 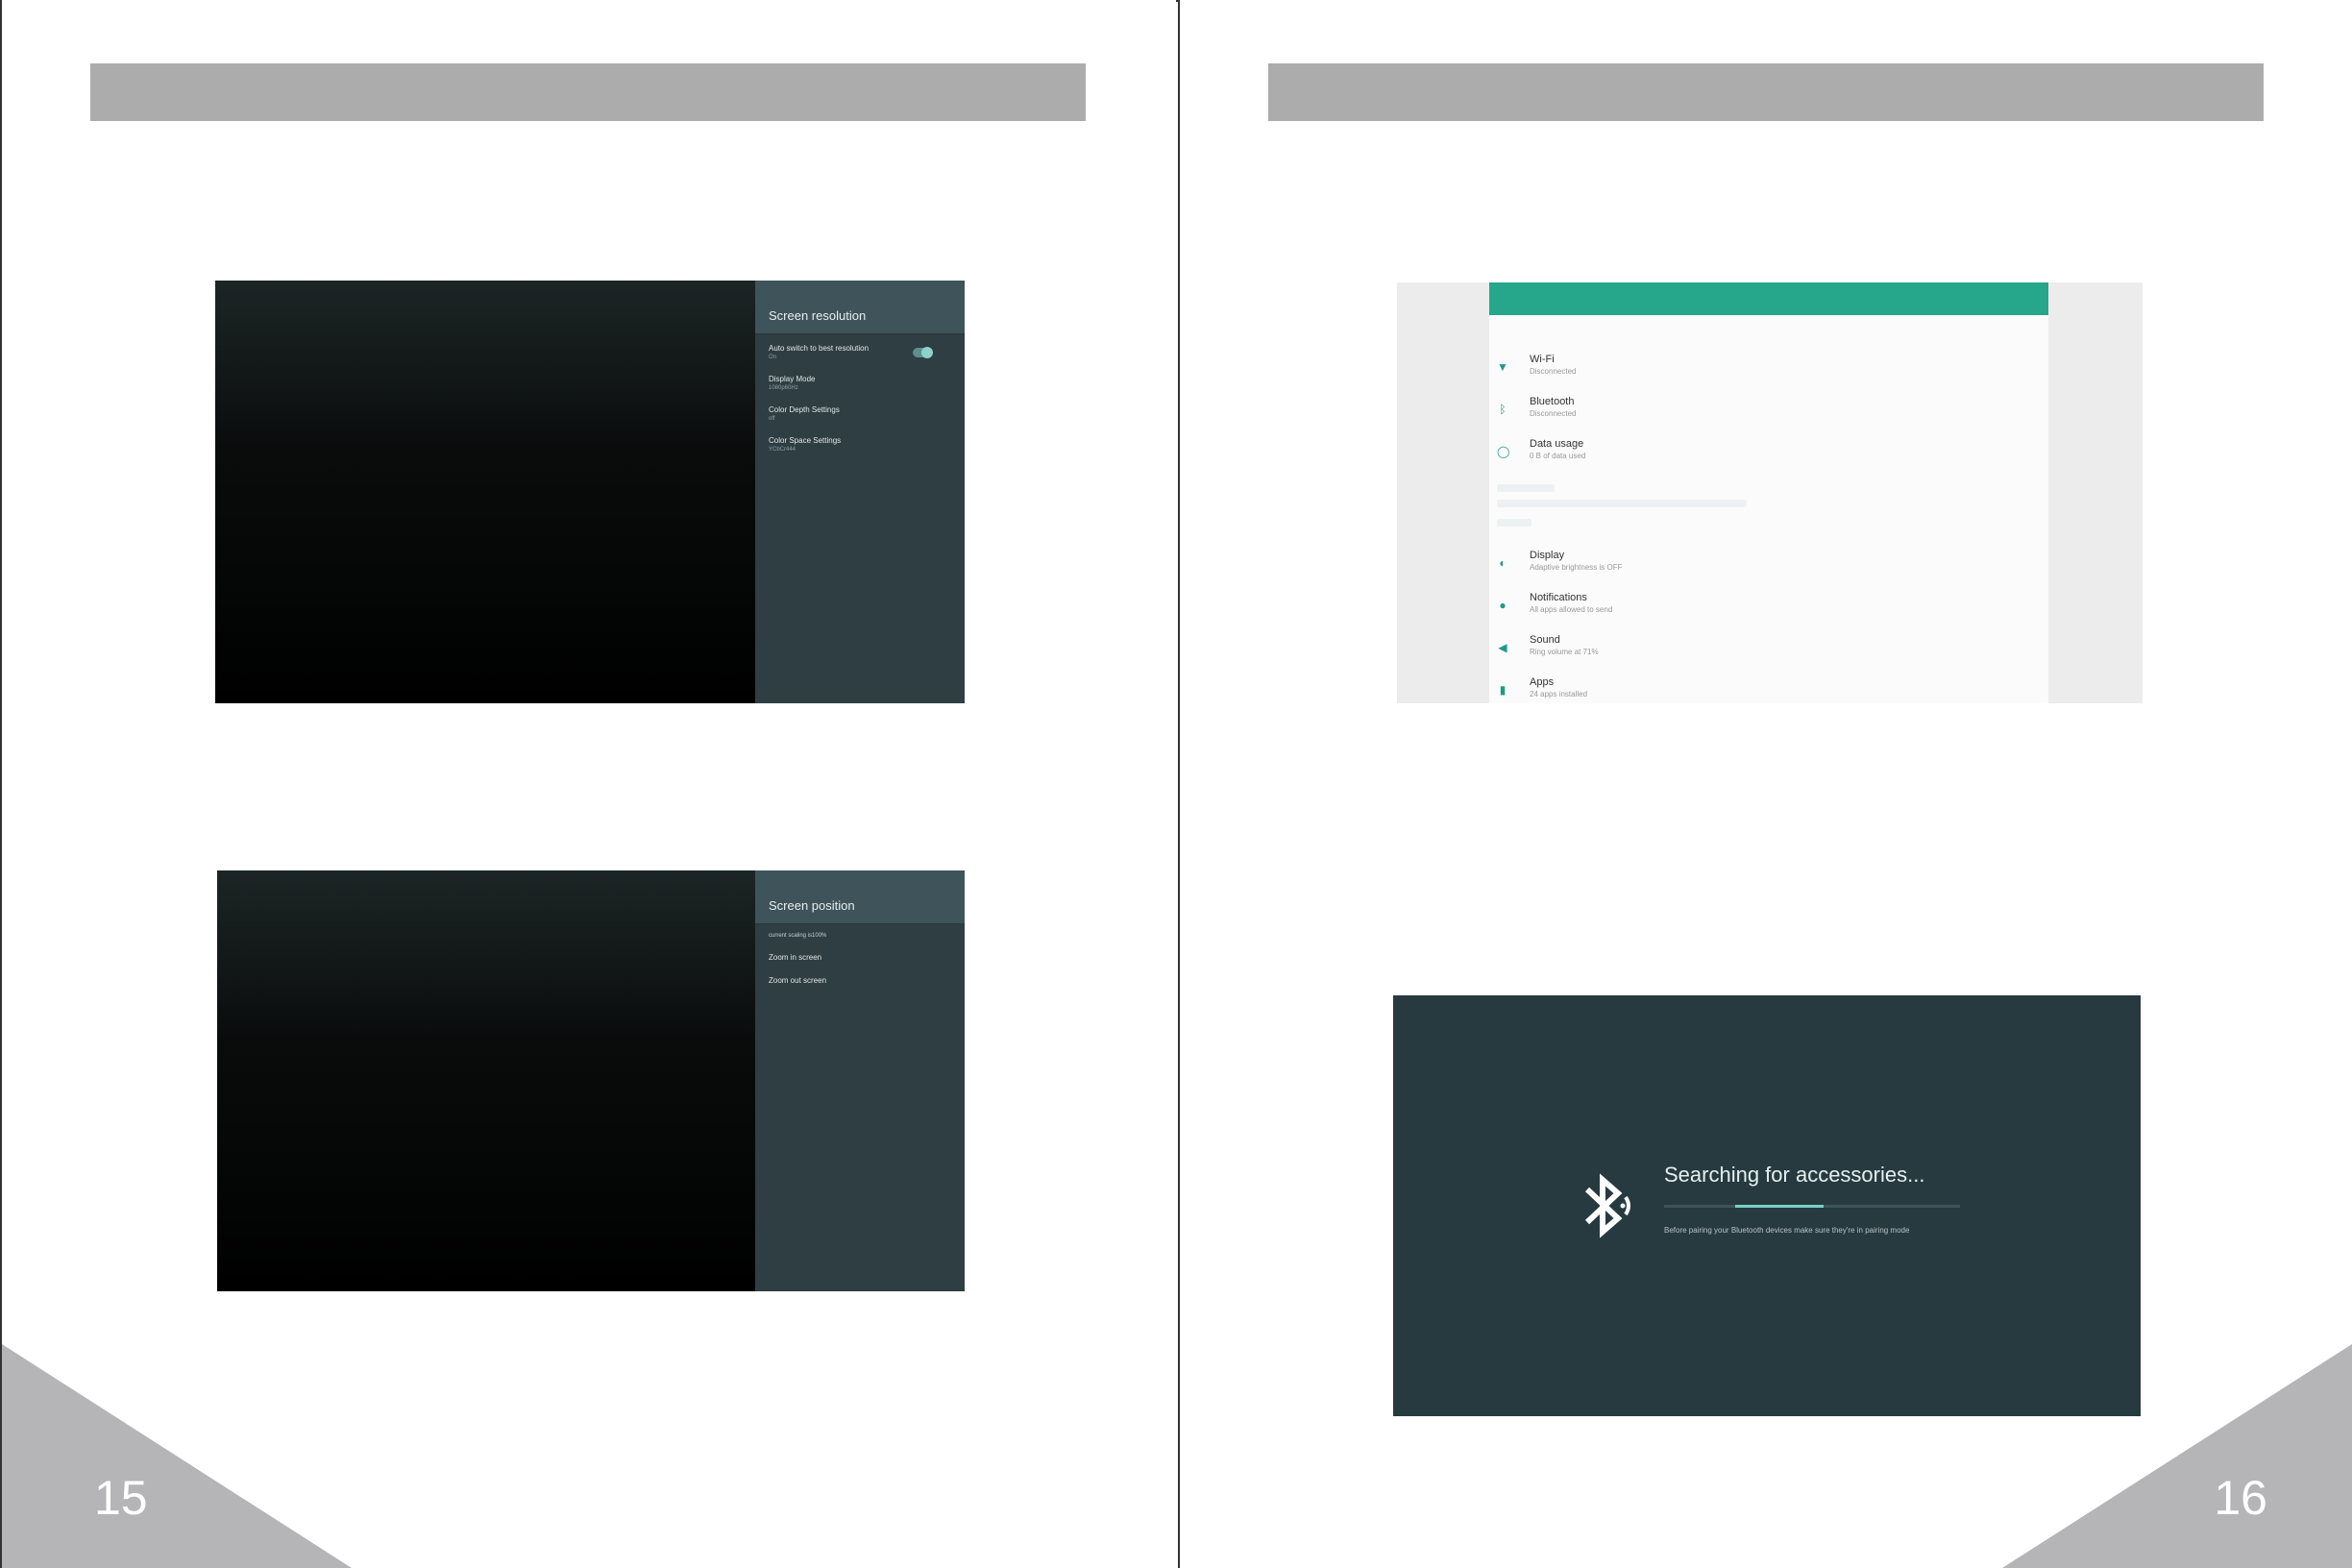 I want to click on settings-row-data-usage: ◯ Data usage 0 B of data used, so click(x=1769, y=458).